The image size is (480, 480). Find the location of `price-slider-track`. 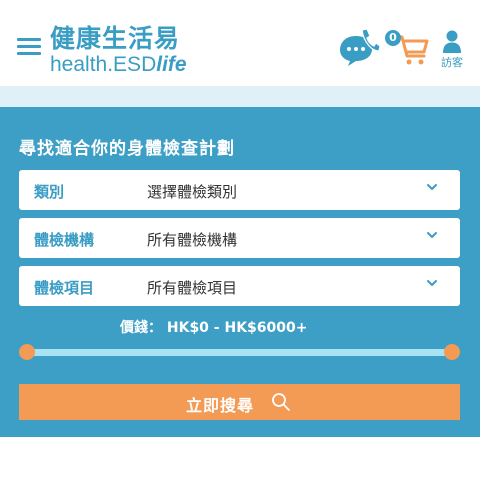

price-slider-track is located at coordinates (240, 352).